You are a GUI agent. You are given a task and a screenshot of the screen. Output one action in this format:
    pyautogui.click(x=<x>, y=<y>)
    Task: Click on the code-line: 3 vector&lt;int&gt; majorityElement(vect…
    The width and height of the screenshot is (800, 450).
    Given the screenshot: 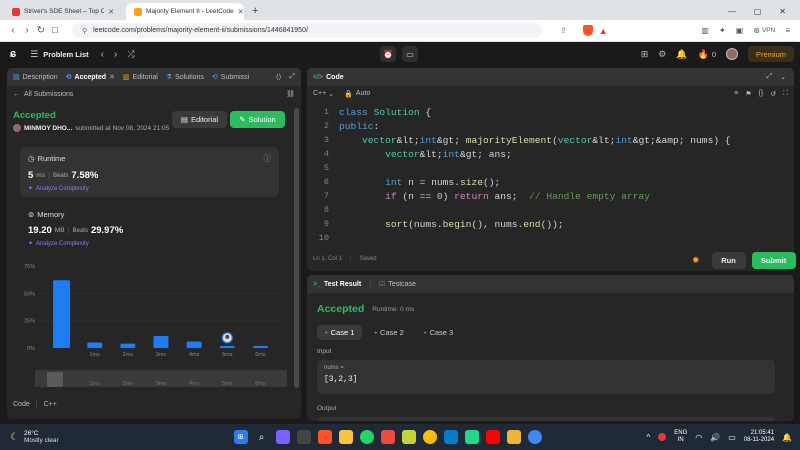 What is the action you would take?
    pyautogui.click(x=550, y=140)
    